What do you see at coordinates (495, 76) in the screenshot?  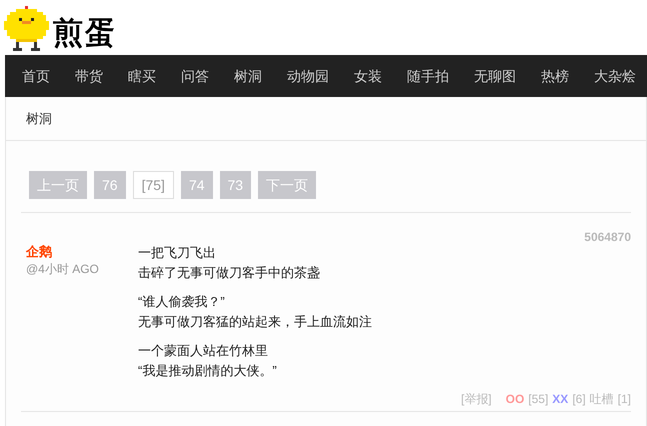 I see `nav-link: 无聊图` at bounding box center [495, 76].